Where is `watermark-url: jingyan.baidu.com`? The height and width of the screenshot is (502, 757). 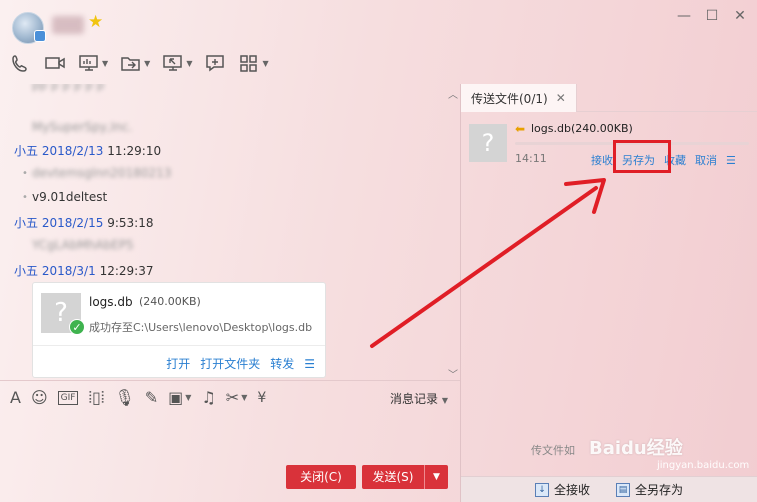 watermark-url: jingyan.baidu.com is located at coordinates (703, 465).